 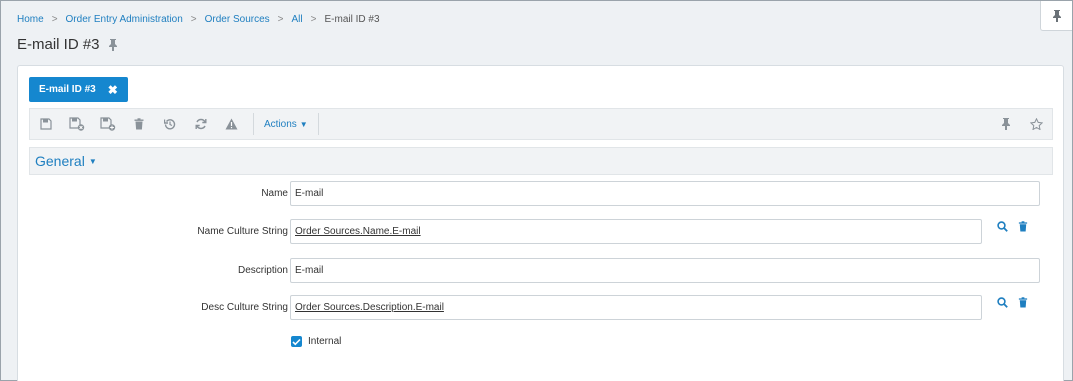 I want to click on name-value: E-mail, so click(x=309, y=193).